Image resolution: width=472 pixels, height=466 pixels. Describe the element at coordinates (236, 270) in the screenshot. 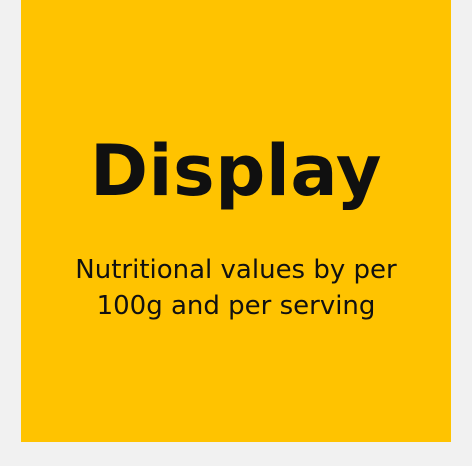

I see `card-subtitle-line-1: Nutritional values by per` at that location.